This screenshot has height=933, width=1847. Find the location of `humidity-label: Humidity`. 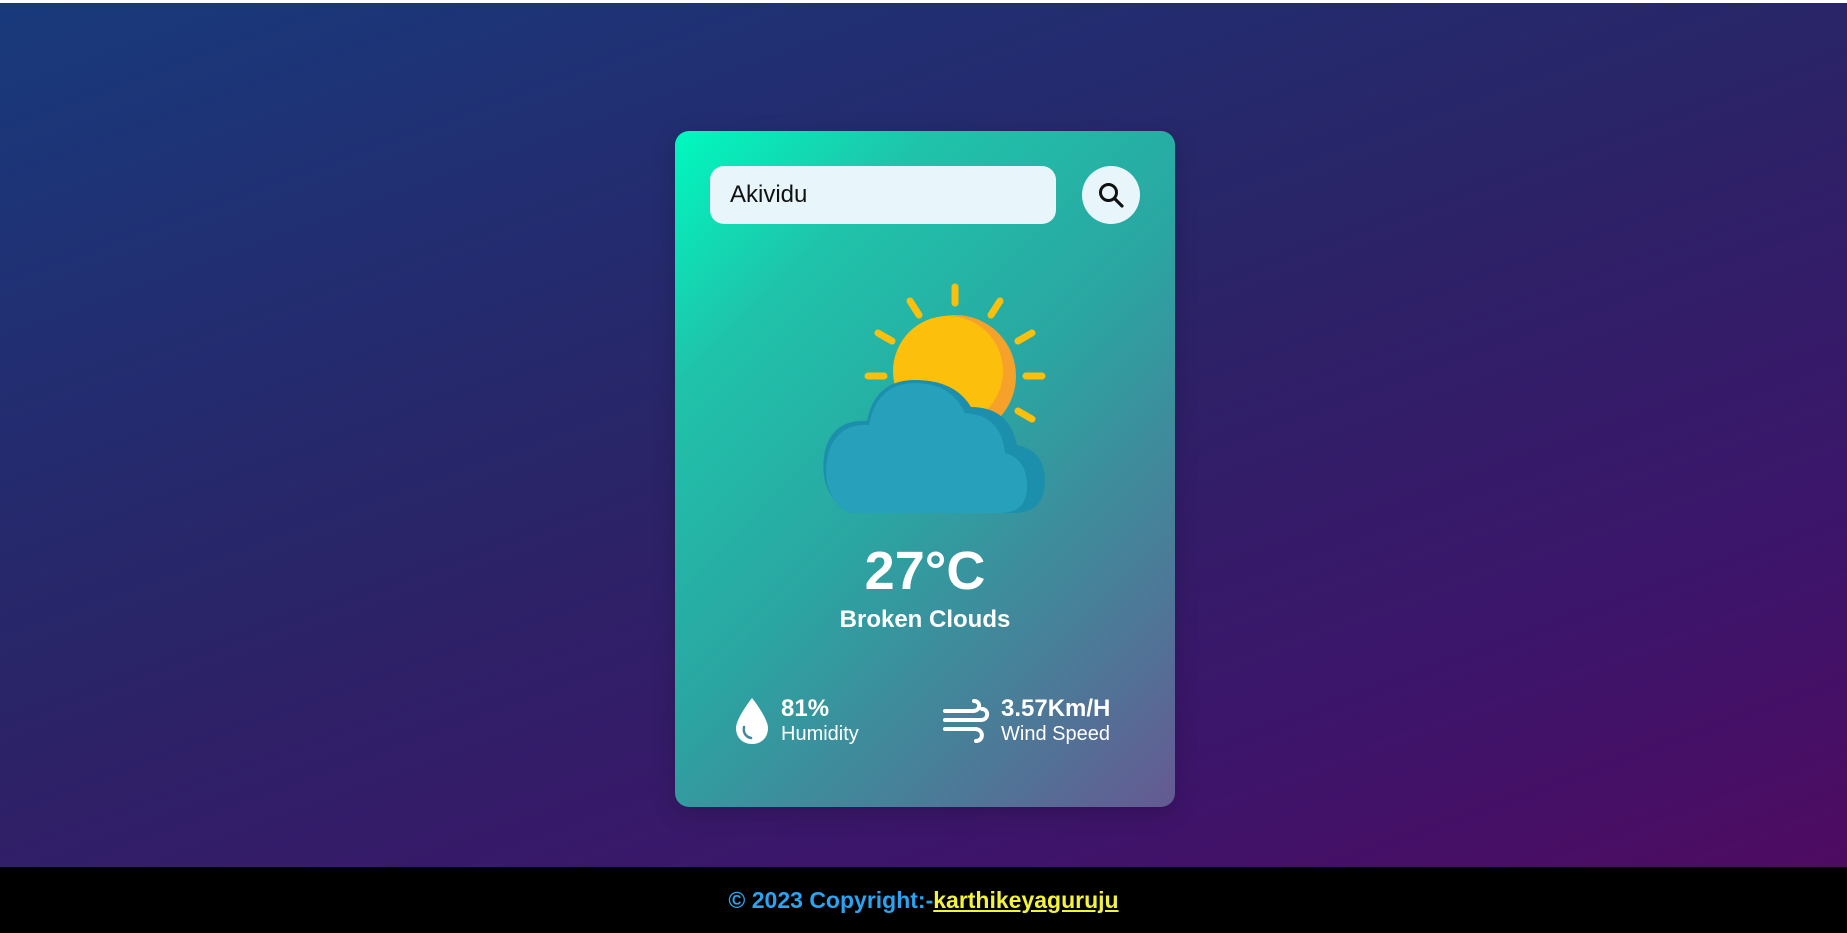

humidity-label: Humidity is located at coordinates (820, 734).